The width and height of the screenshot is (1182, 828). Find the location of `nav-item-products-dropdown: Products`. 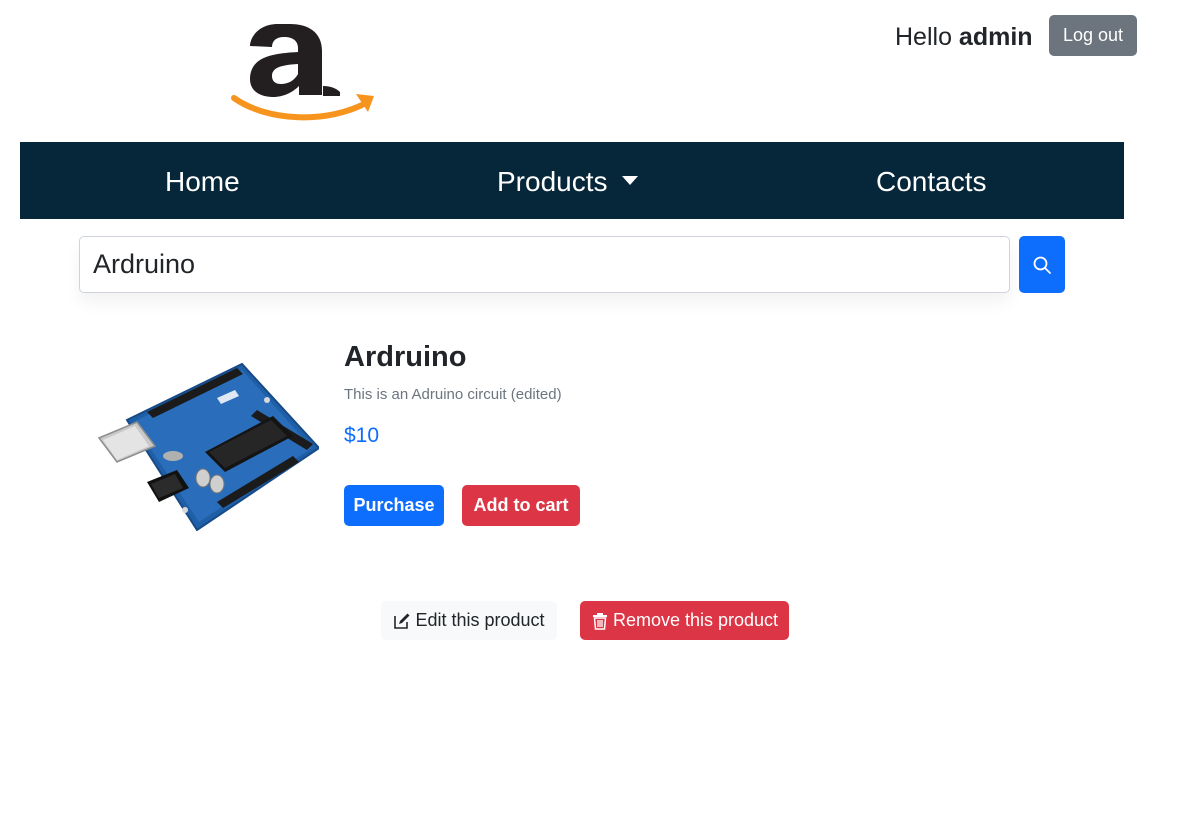

nav-item-products-dropdown: Products is located at coordinates (567, 180).